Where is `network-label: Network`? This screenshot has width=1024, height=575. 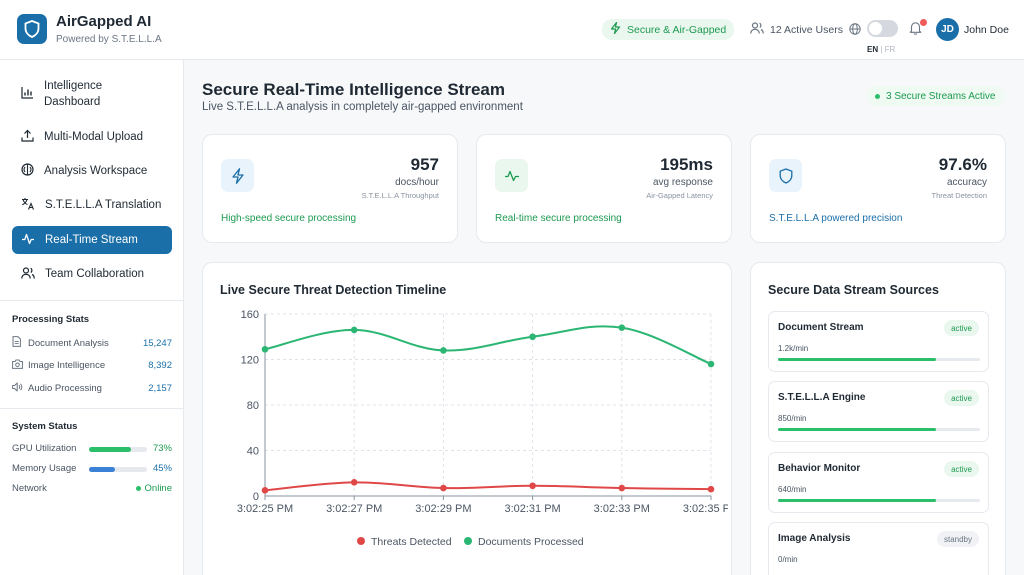
network-label: Network is located at coordinates (29, 488).